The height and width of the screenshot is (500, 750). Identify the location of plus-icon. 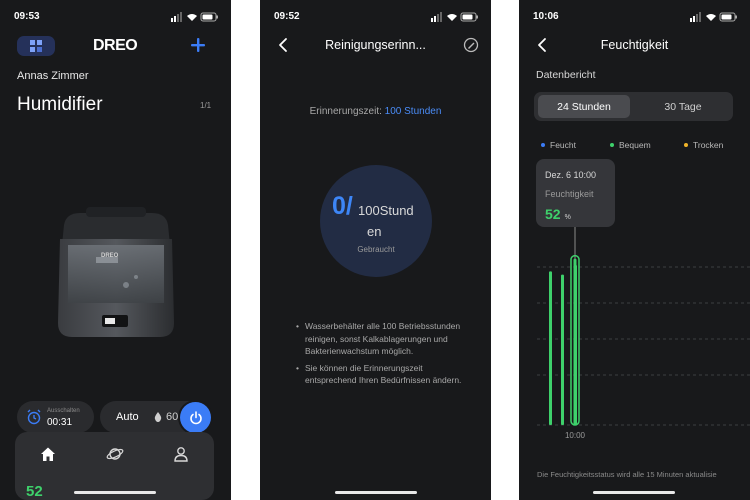
(198, 45).